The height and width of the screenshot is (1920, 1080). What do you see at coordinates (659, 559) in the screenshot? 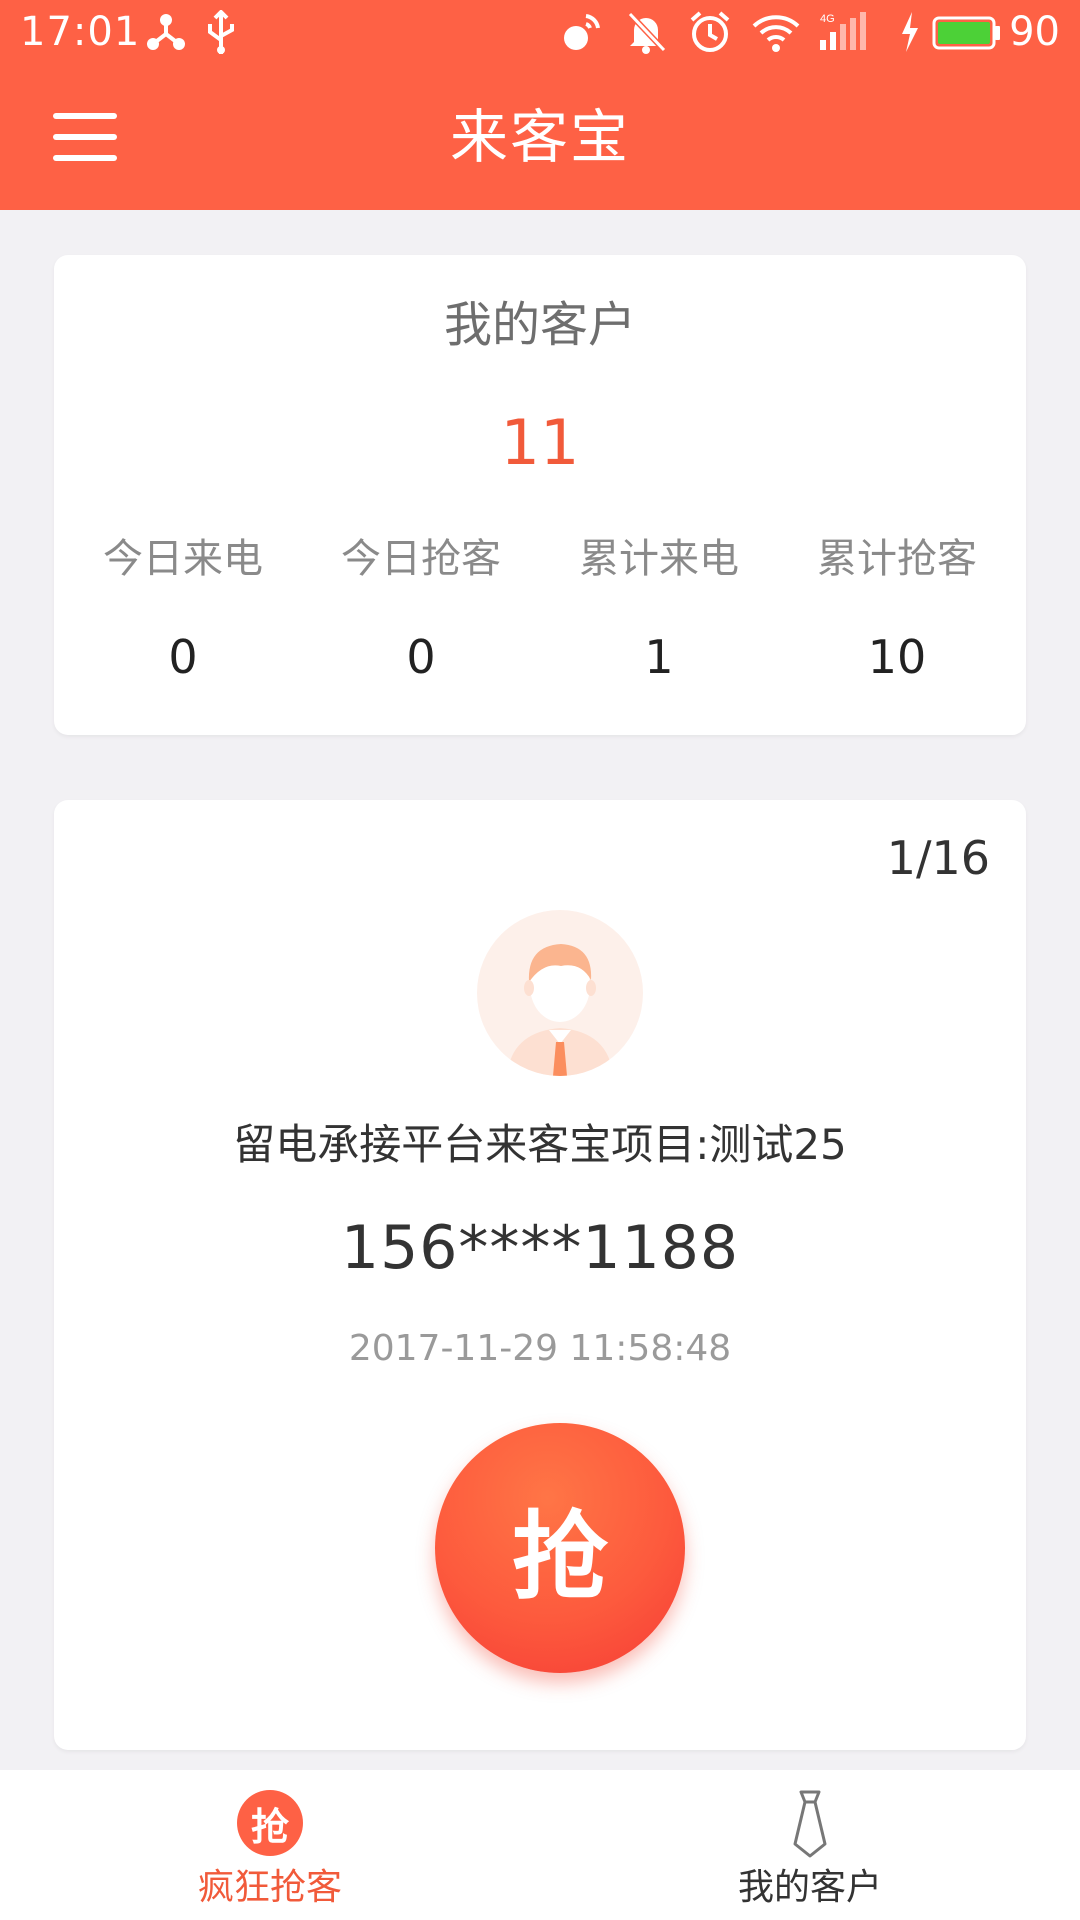
I see `stat-label: 累计来电` at bounding box center [659, 559].